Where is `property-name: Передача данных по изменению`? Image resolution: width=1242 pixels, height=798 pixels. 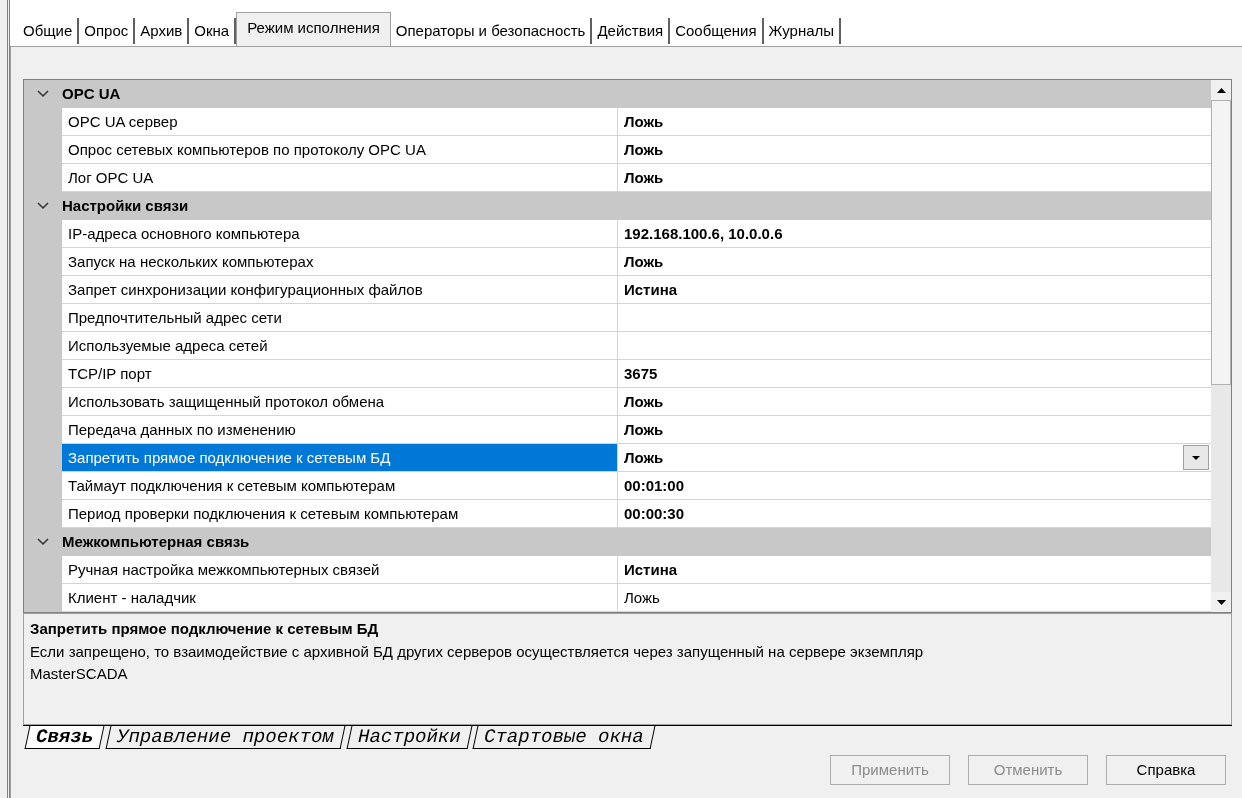 property-name: Передача данных по изменению is located at coordinates (340, 430).